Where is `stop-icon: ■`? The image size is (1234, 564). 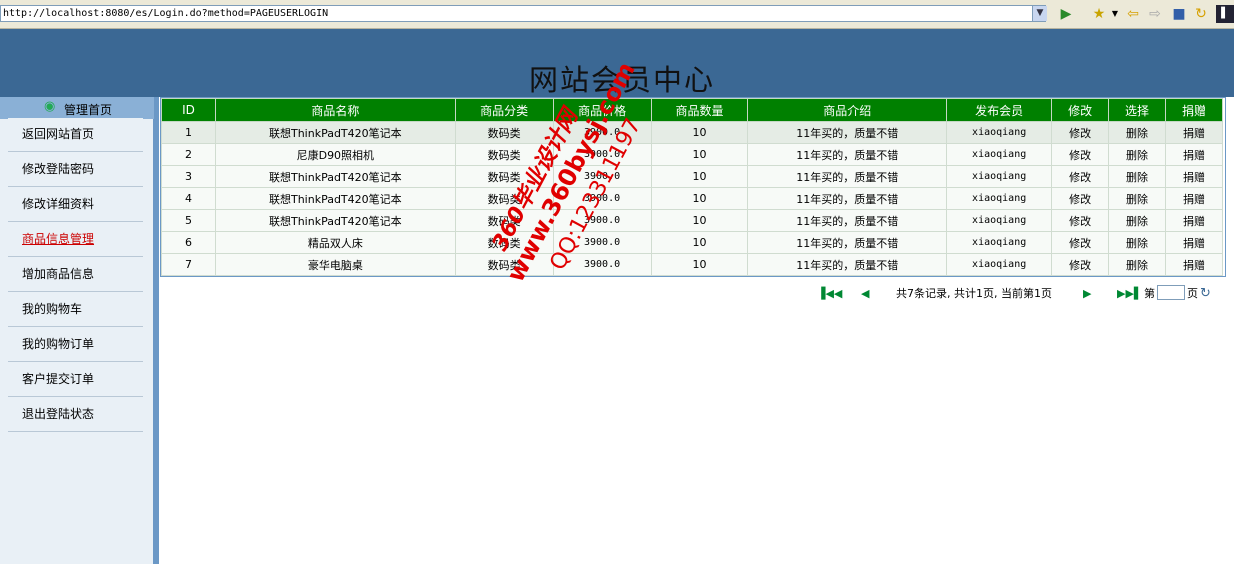
stop-icon: ■ is located at coordinates (1179, 14).